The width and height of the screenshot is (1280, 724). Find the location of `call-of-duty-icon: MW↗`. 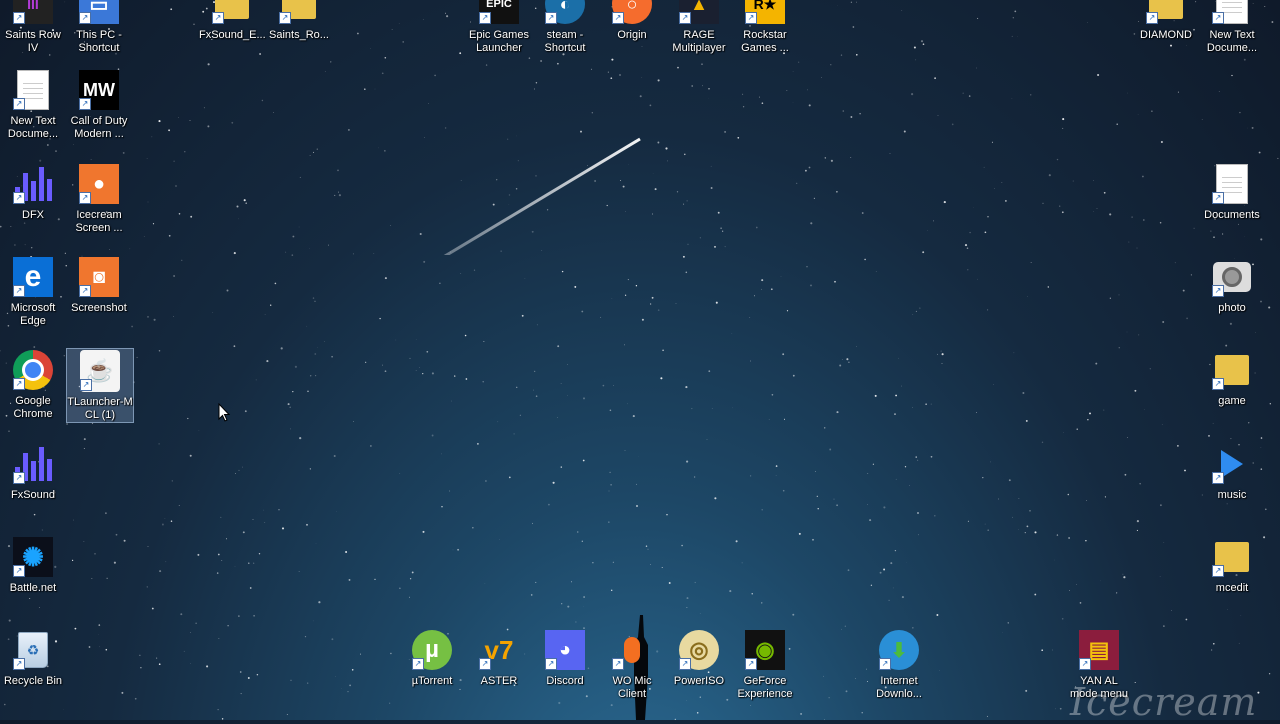

call-of-duty-icon: MW↗ is located at coordinates (99, 90).